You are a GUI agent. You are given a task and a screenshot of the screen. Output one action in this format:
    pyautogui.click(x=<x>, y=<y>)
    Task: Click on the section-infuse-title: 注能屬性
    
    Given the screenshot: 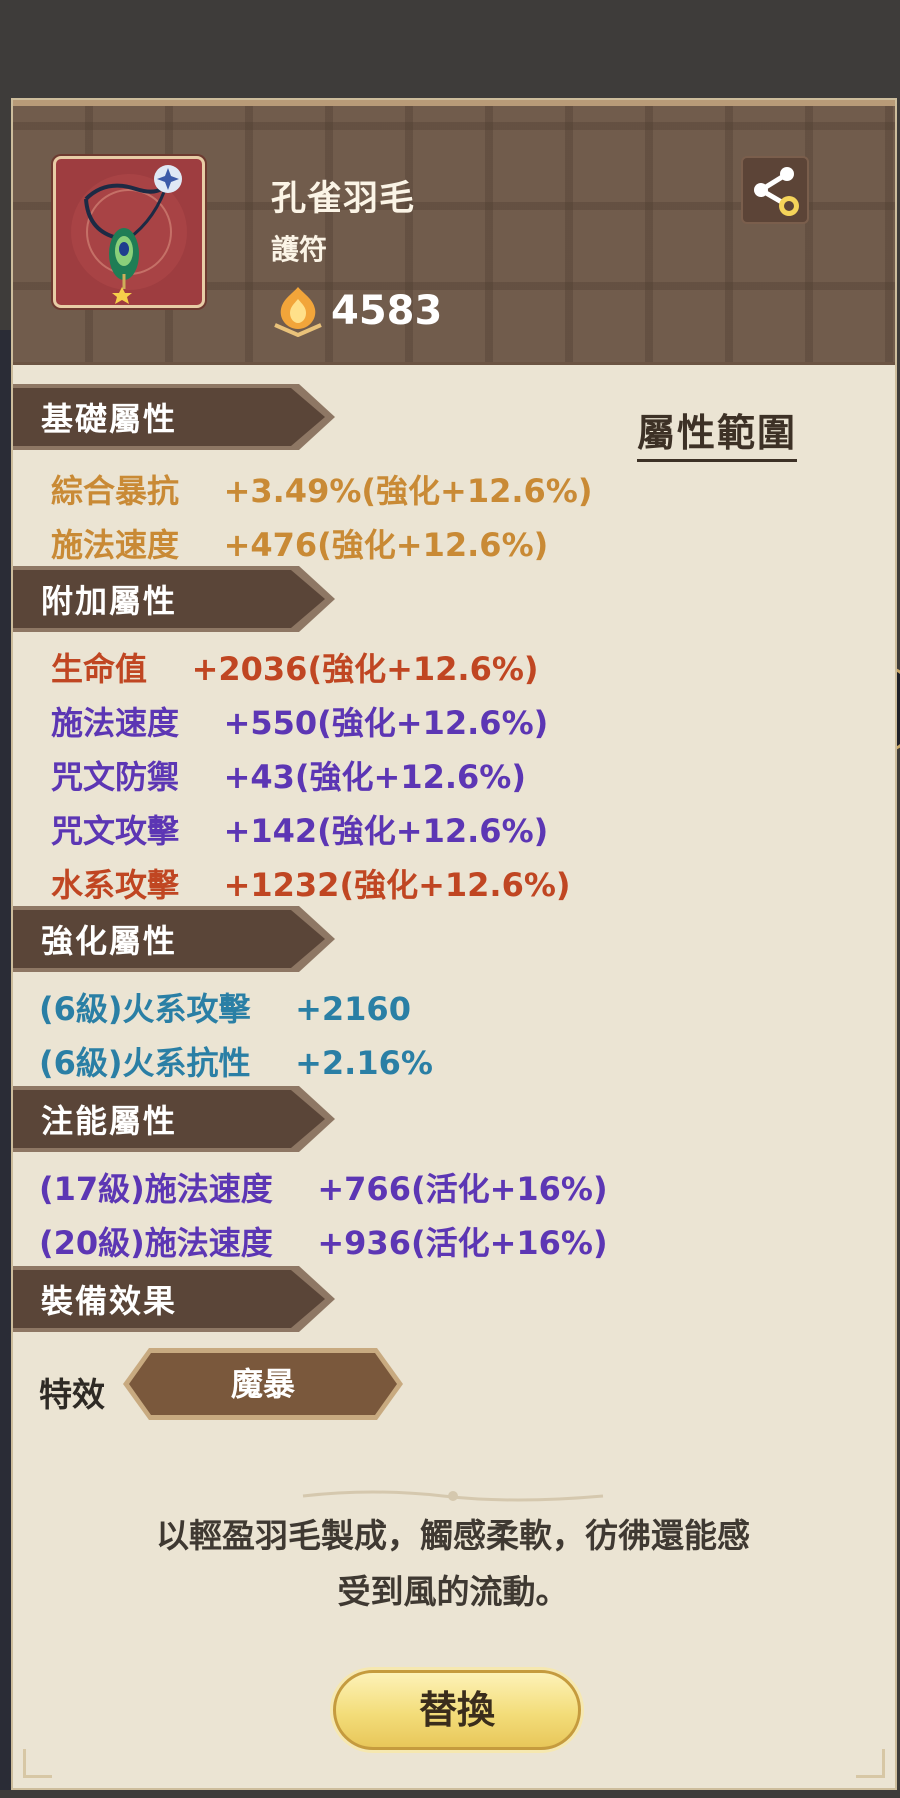 What is the action you would take?
    pyautogui.click(x=109, y=1121)
    